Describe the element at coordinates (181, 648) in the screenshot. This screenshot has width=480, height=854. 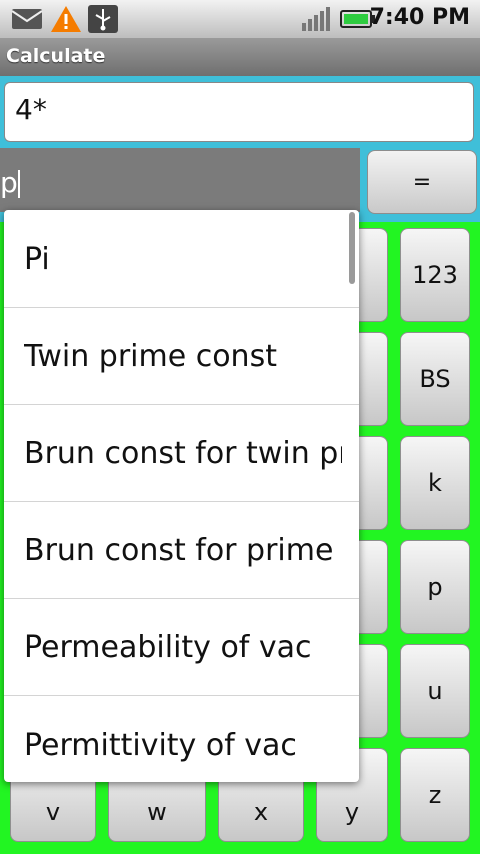
I see `dropdown-item: Permeability of vac` at that location.